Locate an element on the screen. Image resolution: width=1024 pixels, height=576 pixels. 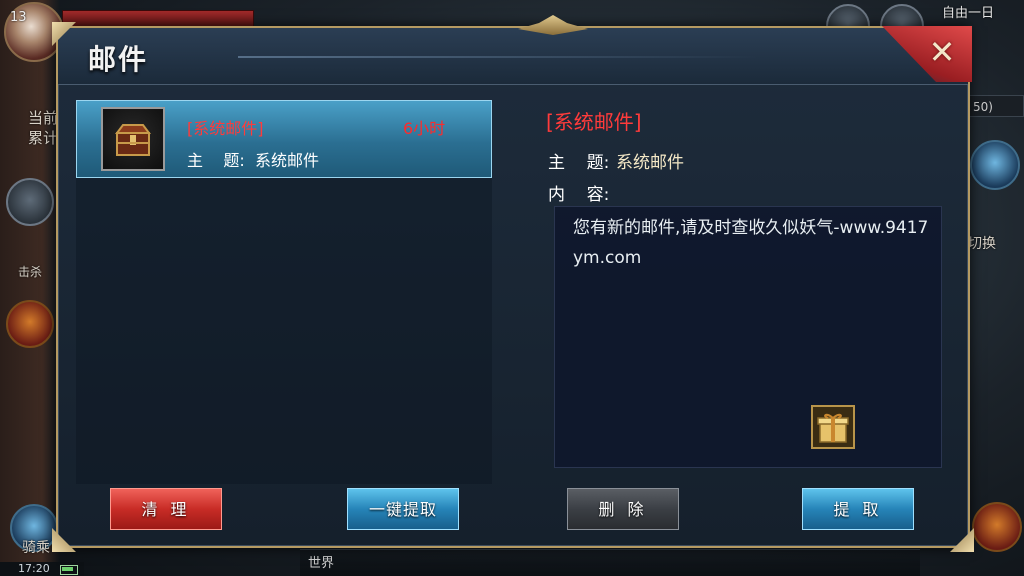
treasure-chest-icon is located at coordinates (133, 140).